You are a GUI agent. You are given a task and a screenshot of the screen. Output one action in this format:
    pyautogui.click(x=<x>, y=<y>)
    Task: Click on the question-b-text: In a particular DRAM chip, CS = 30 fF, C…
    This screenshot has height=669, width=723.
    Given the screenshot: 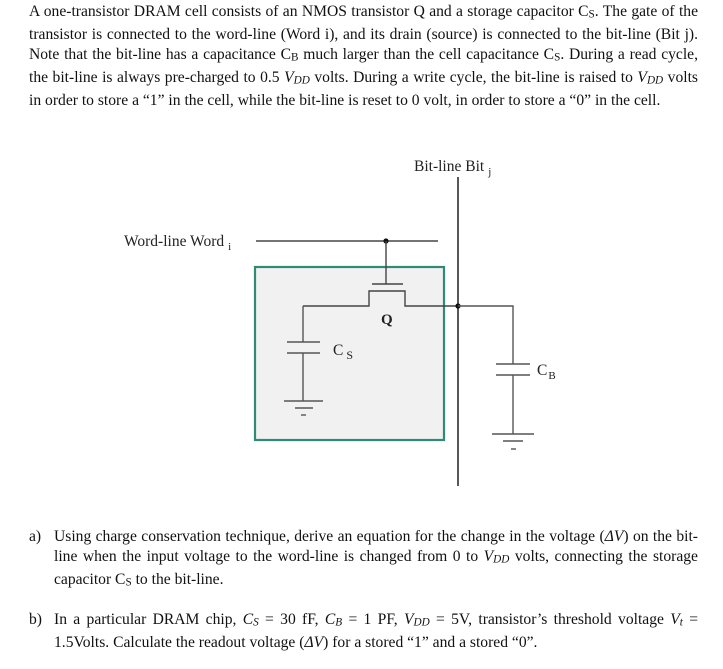 What is the action you would take?
    pyautogui.click(x=376, y=631)
    